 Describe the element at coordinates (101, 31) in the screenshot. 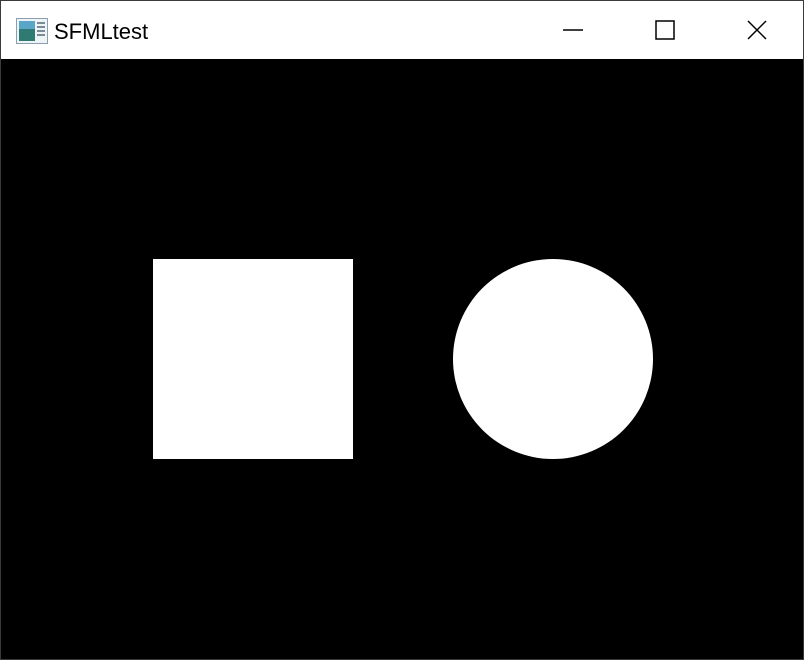

I see `window-title: SFMLtest` at that location.